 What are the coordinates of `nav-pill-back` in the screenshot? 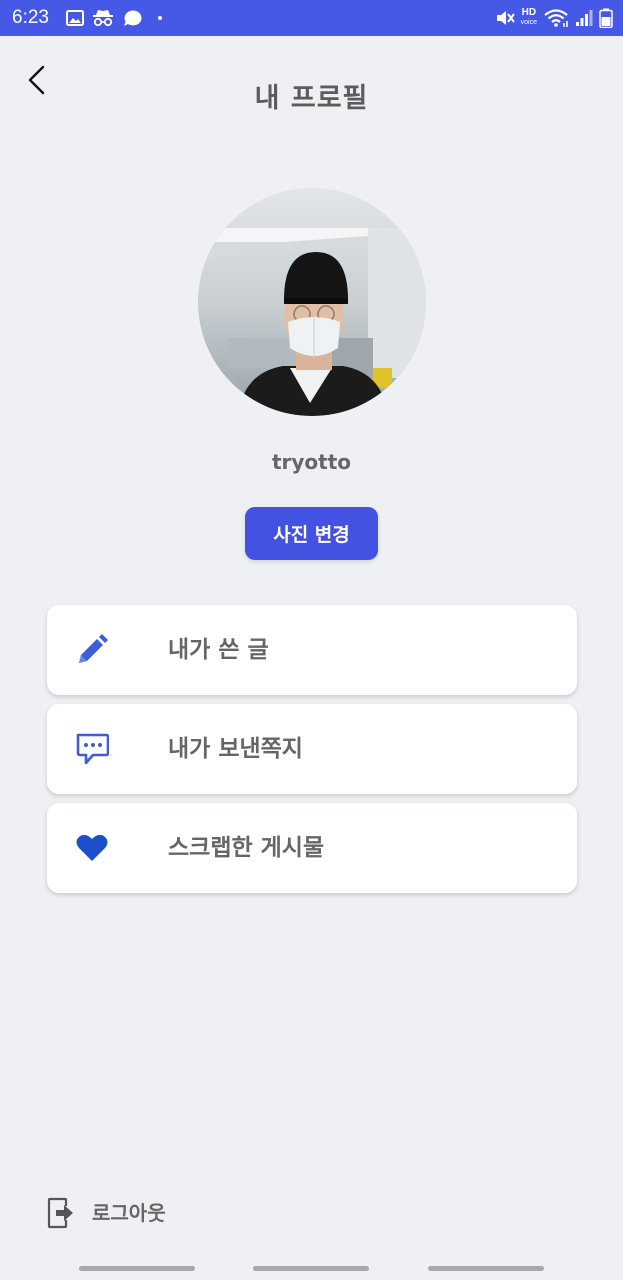 It's located at (486, 1268).